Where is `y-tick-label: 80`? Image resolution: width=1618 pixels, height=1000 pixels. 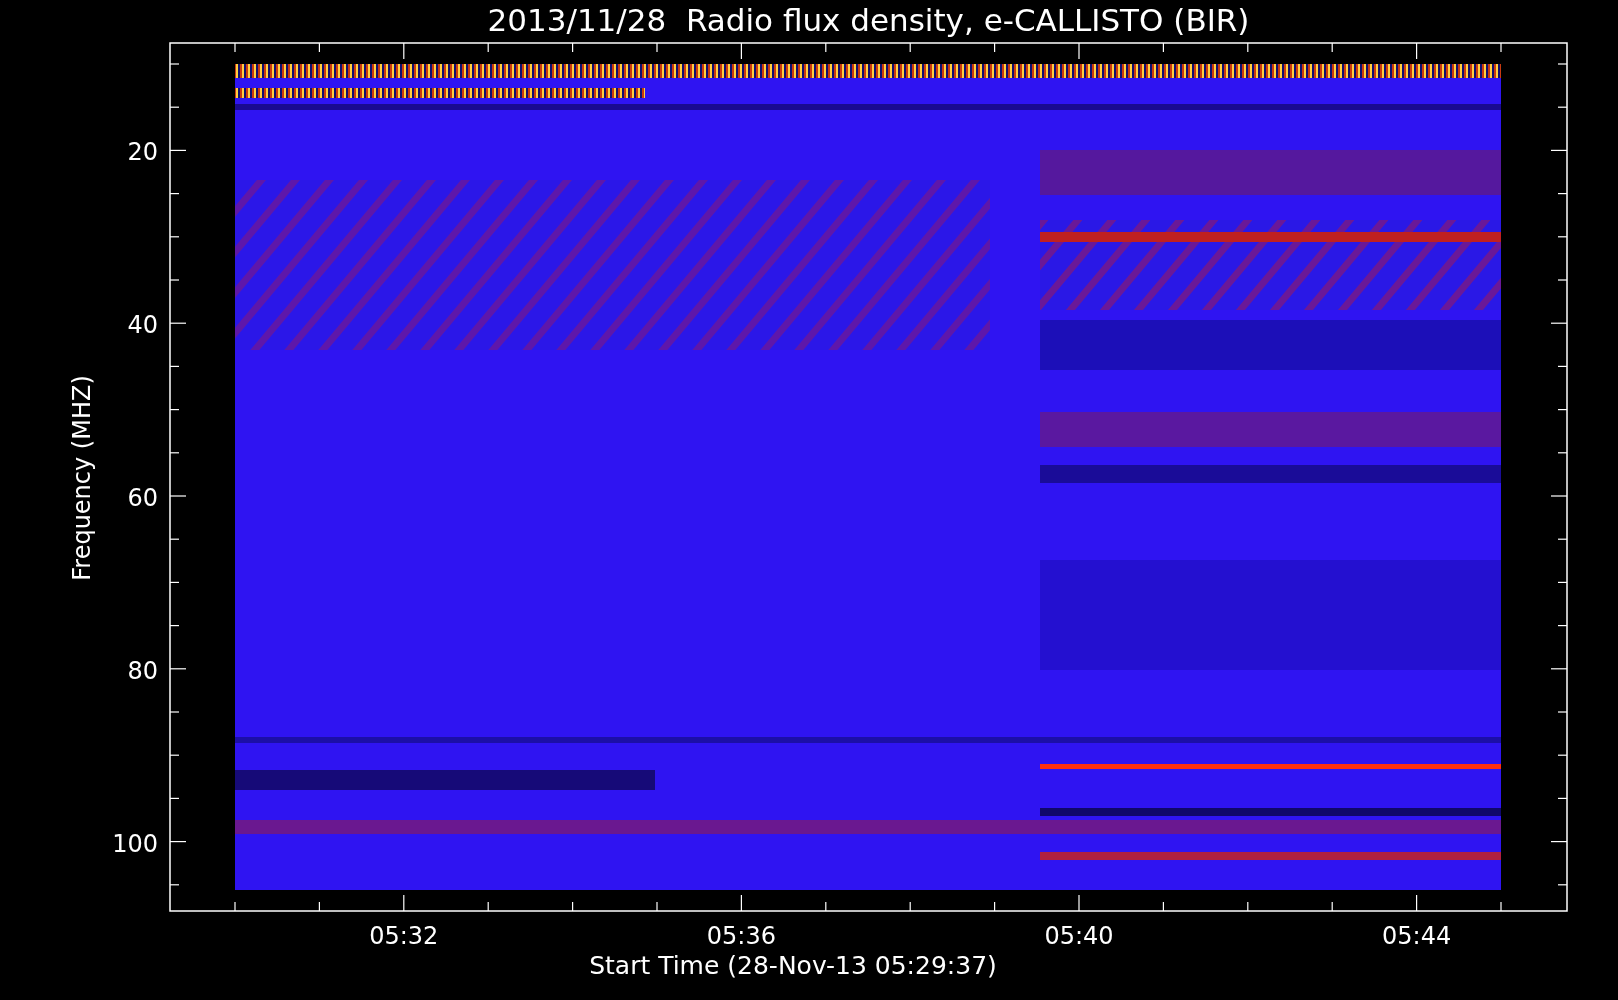
y-tick-label: 80 is located at coordinates (142, 670).